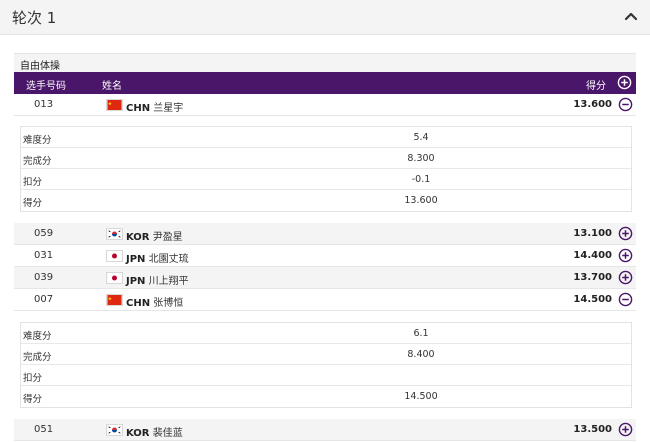 The height and width of the screenshot is (442, 650). Describe the element at coordinates (592, 299) in the screenshot. I see `athlete-score: 14.500` at that location.